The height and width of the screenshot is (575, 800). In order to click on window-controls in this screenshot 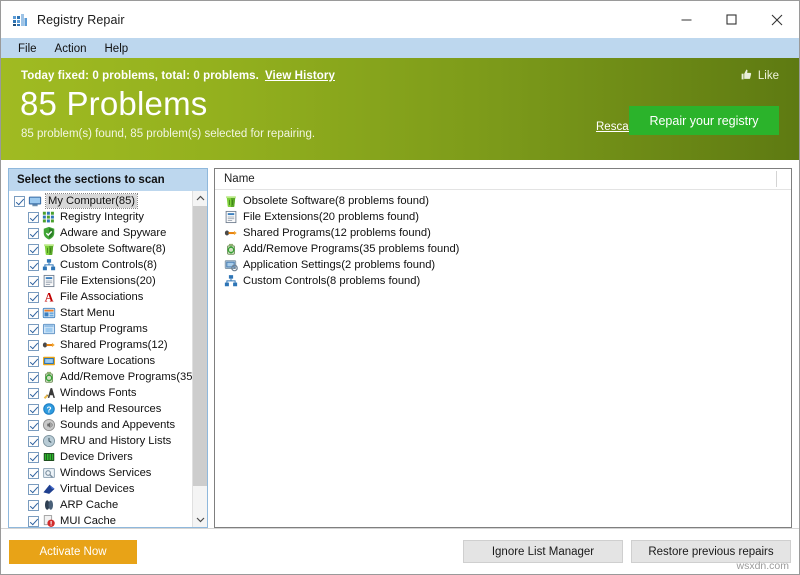, I will do `click(731, 19)`.